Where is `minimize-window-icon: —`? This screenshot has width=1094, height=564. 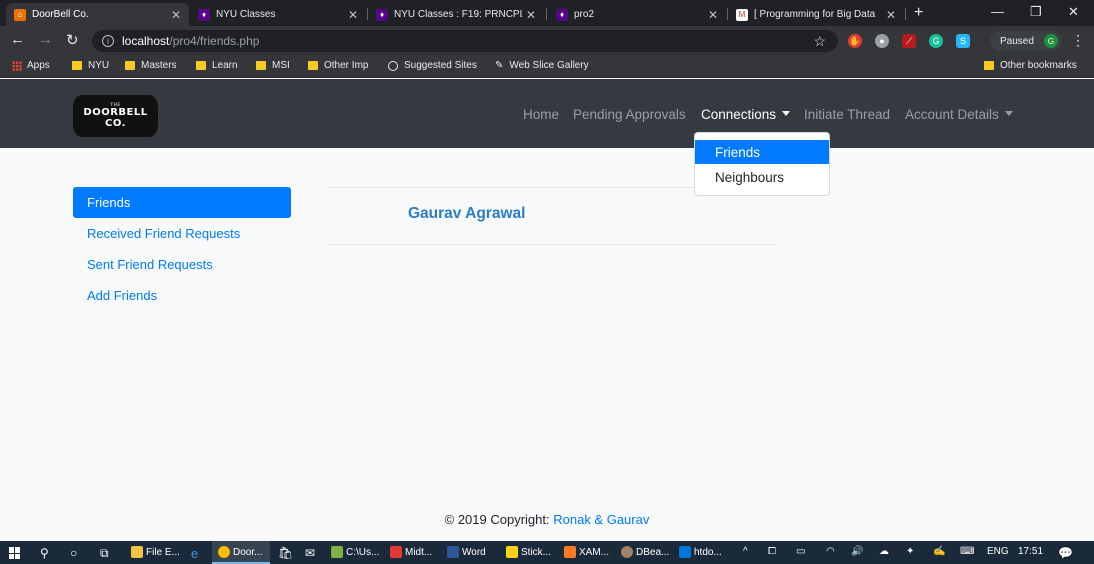
minimize-window-icon: — is located at coordinates (997, 11).